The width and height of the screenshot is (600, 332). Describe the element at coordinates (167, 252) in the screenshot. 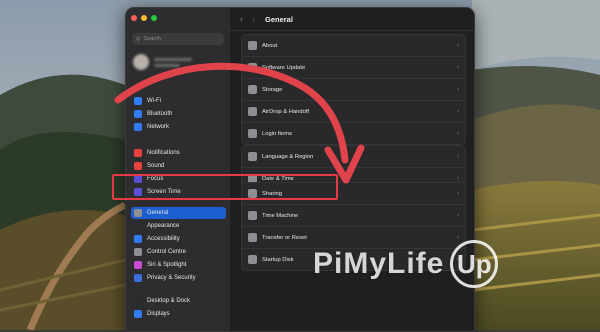

I see `sidebar-item-label: Control Centre` at that location.